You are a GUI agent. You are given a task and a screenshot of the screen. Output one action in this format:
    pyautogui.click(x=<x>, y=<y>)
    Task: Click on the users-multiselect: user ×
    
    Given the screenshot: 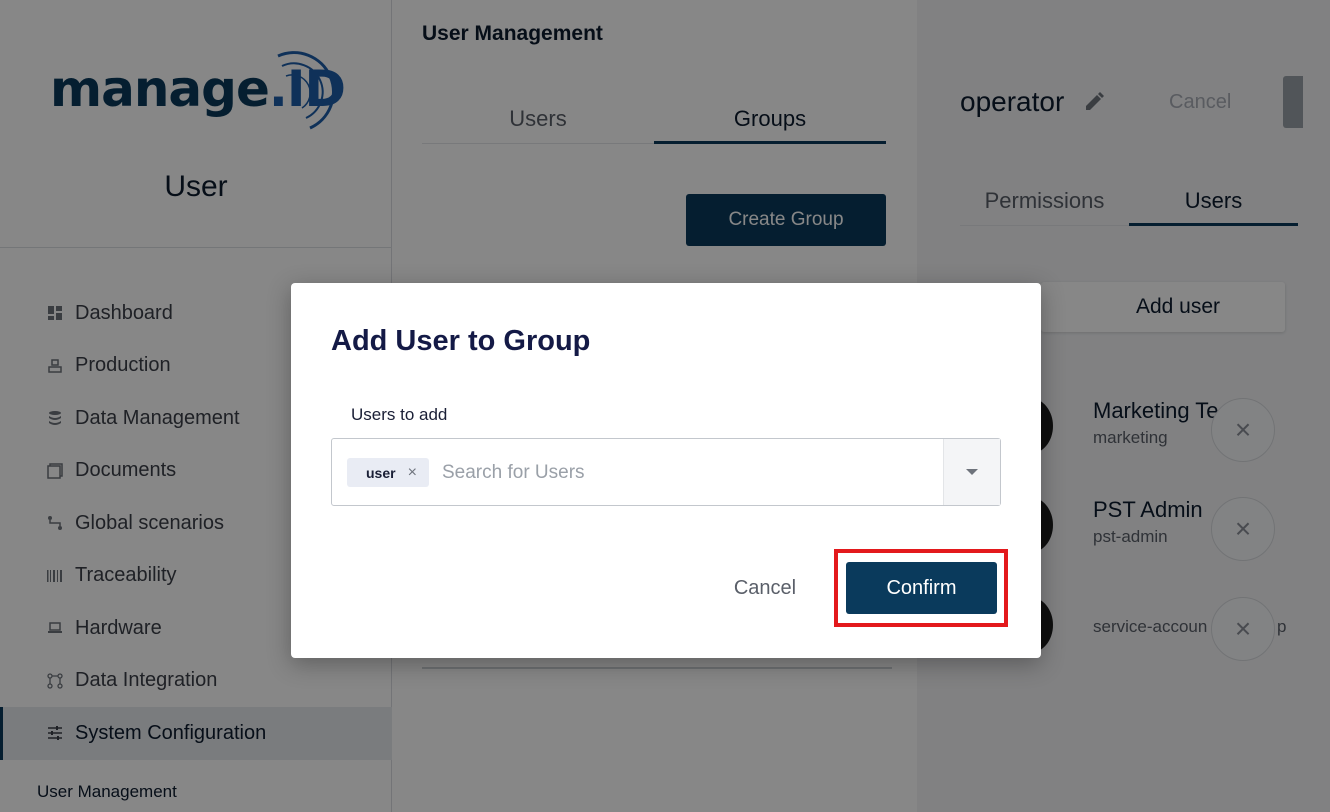 What is the action you would take?
    pyautogui.click(x=666, y=472)
    